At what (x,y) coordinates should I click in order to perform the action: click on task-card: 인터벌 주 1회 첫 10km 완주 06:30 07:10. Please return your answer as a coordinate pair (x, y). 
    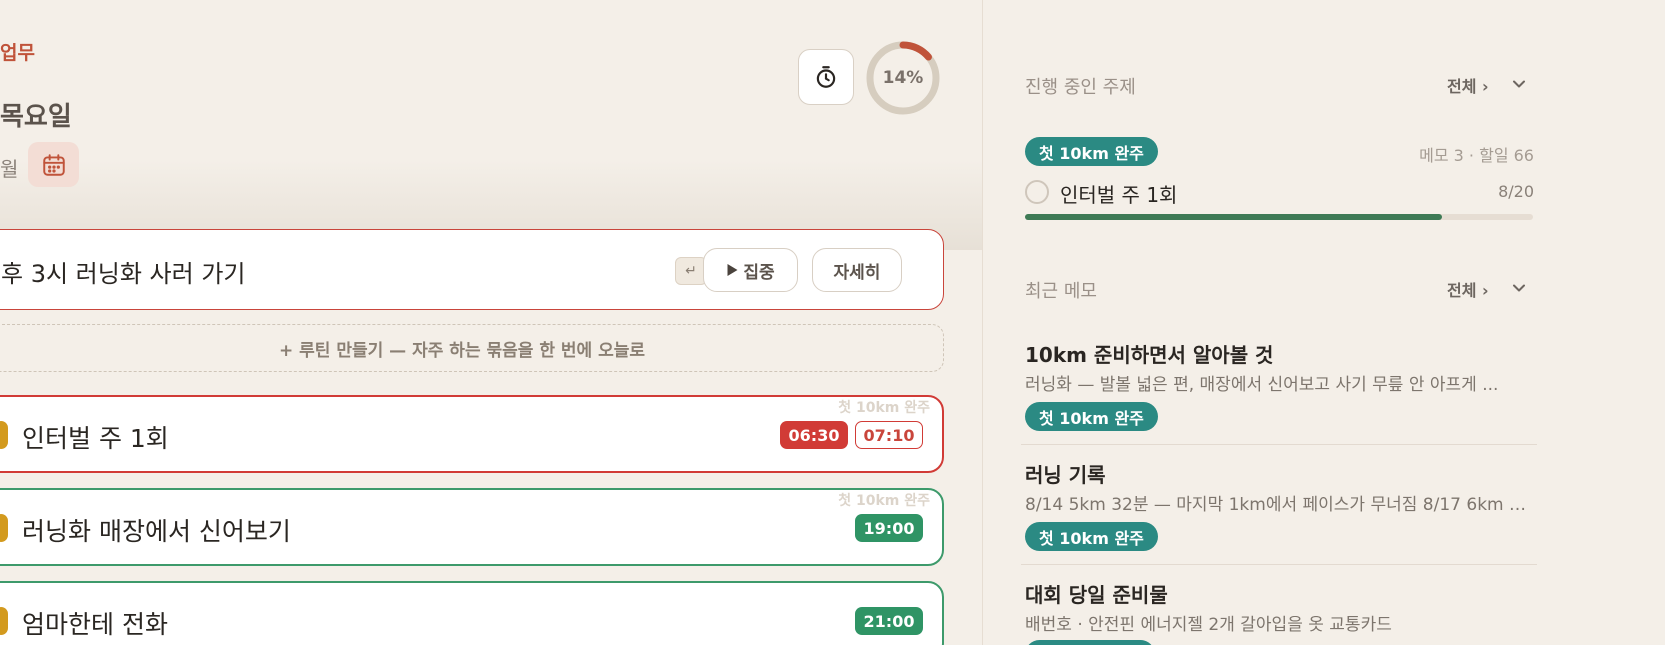
    Looking at the image, I should click on (472, 434).